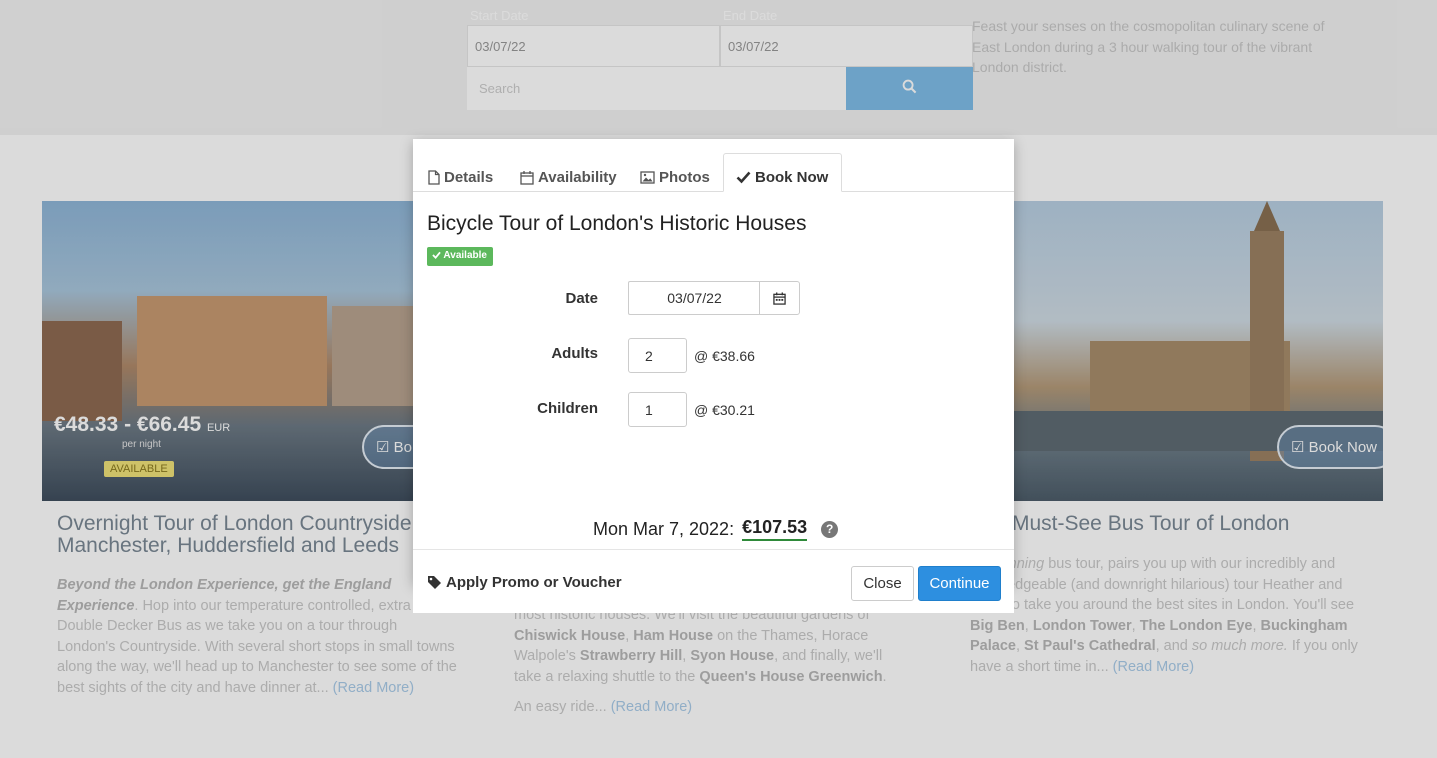  I want to click on tab-label: Book Now, so click(792, 177).